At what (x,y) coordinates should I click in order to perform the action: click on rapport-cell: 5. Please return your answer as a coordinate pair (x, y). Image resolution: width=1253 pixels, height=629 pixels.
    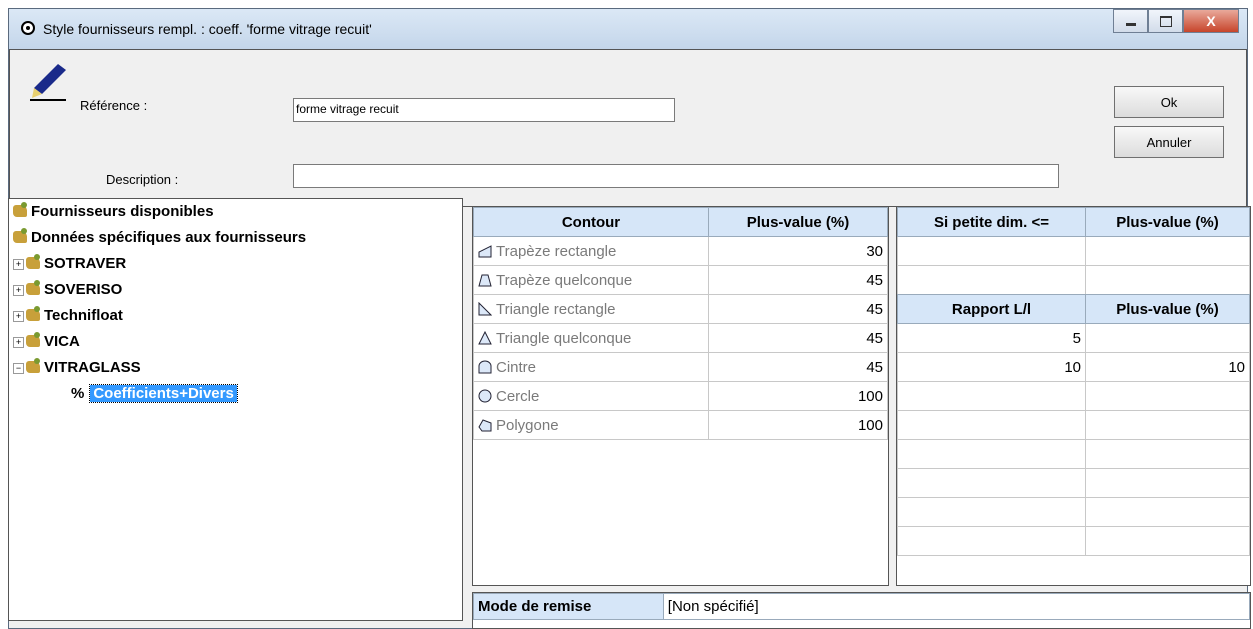
    Looking at the image, I should click on (991, 338).